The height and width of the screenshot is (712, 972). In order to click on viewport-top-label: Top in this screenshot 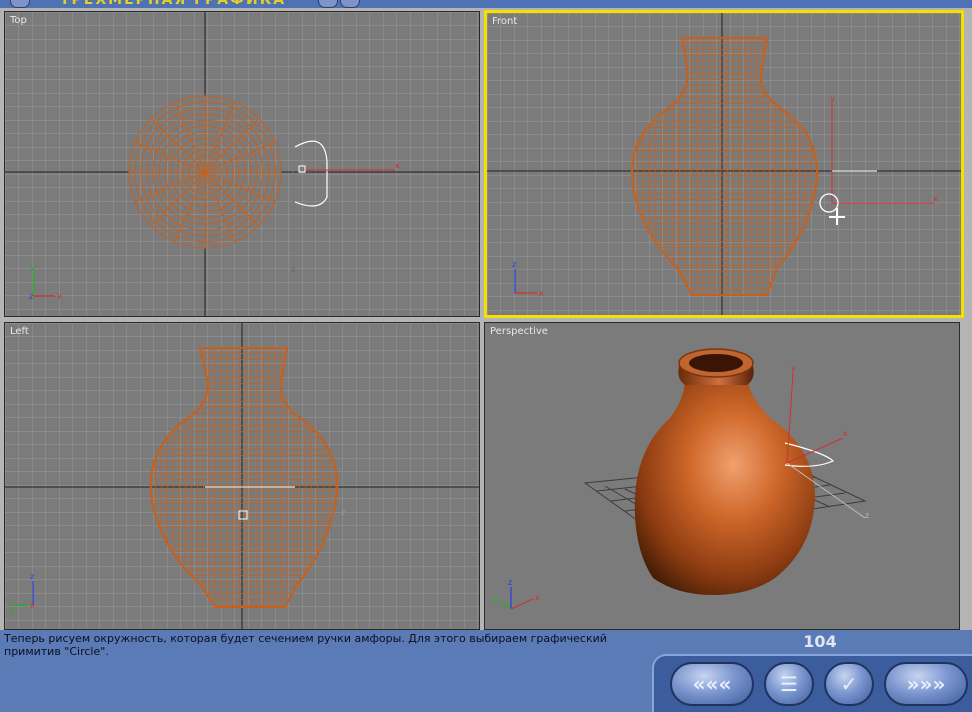, I will do `click(18, 20)`.